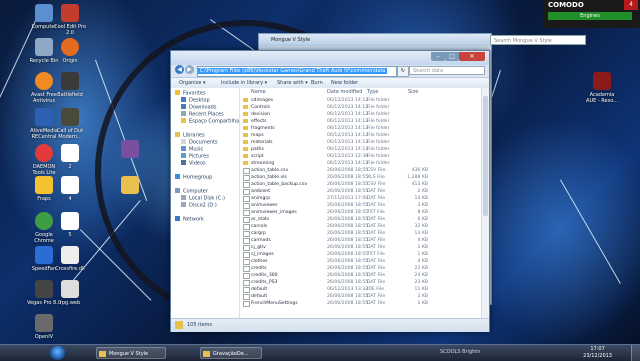 This screenshot has height=361, width=640. Describe the element at coordinates (193, 164) in the screenshot. I see `nav-videos: Videos` at that location.